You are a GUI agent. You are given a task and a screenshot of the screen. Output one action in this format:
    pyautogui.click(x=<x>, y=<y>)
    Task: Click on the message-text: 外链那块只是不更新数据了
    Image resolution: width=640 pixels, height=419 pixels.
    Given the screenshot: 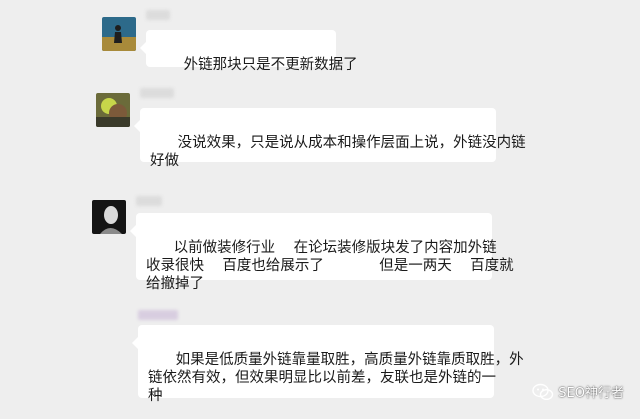 What is the action you would take?
    pyautogui.click(x=270, y=65)
    